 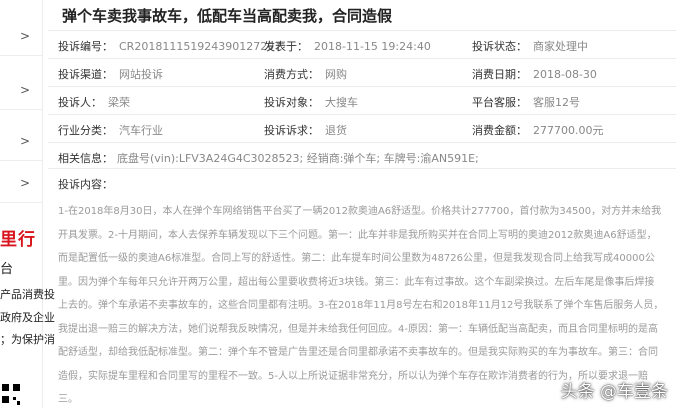 What do you see at coordinates (614, 392) in the screenshot?
I see `watermark-text: 头条 @车壹条` at bounding box center [614, 392].